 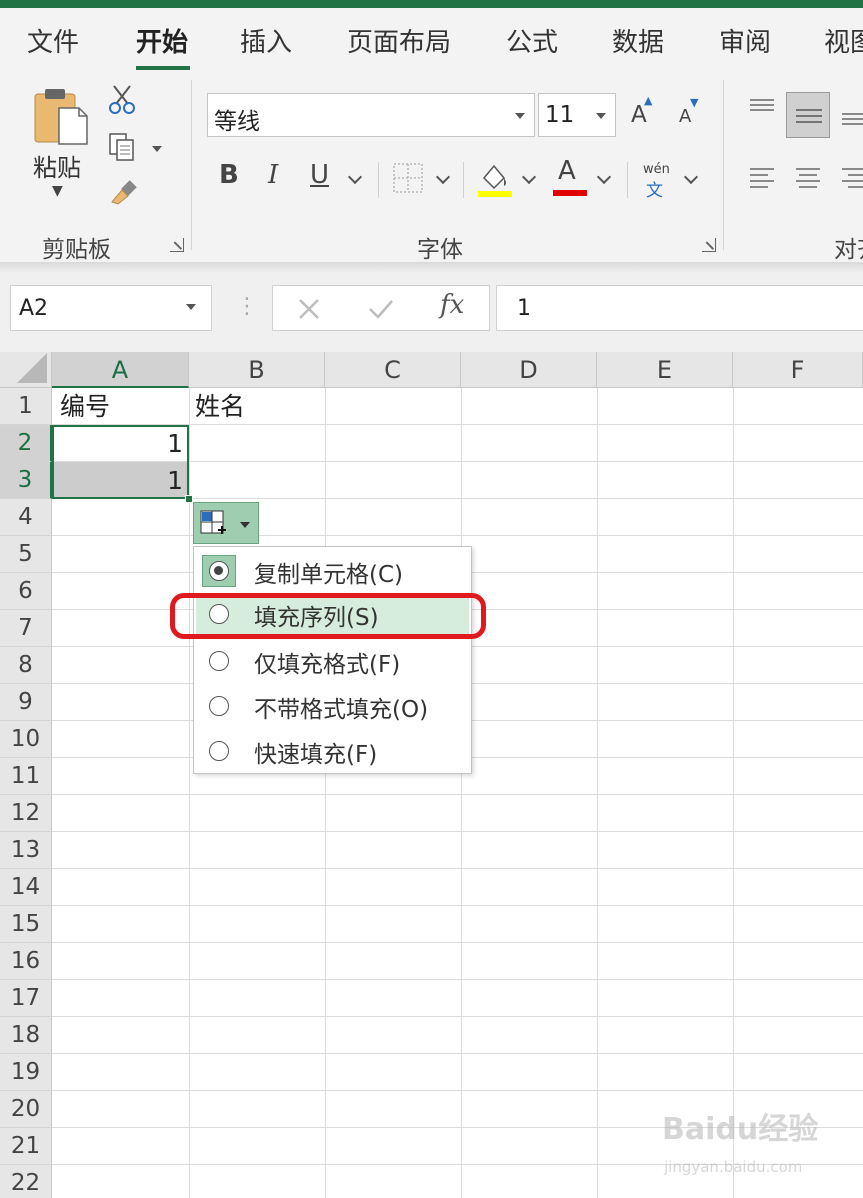 I want to click on font-name-select: 等线, so click(x=371, y=115).